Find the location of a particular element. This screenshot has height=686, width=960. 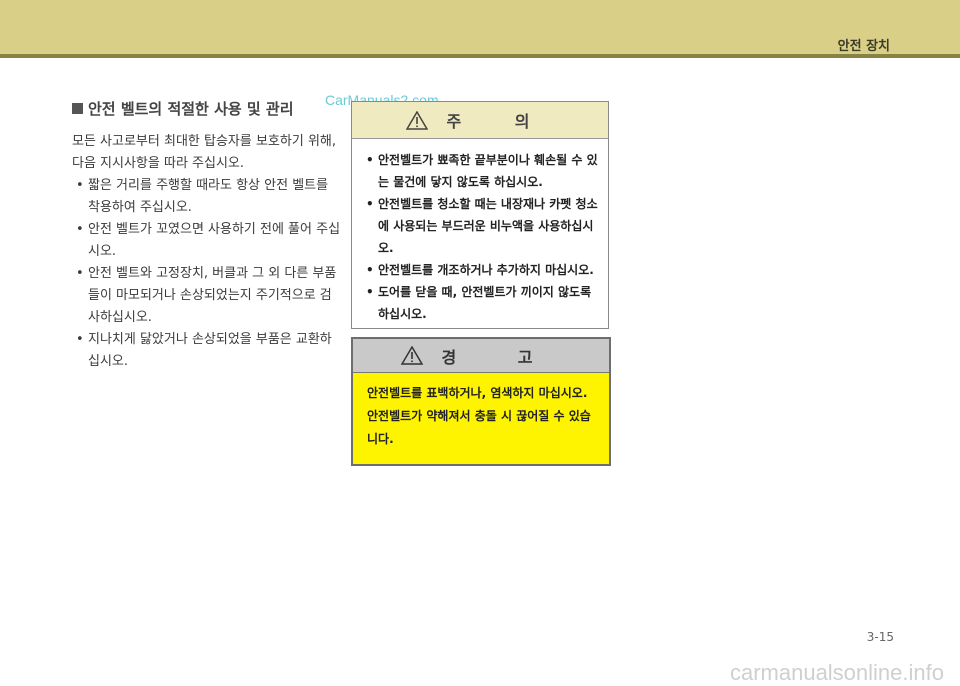

header-band is located at coordinates (480, 27).